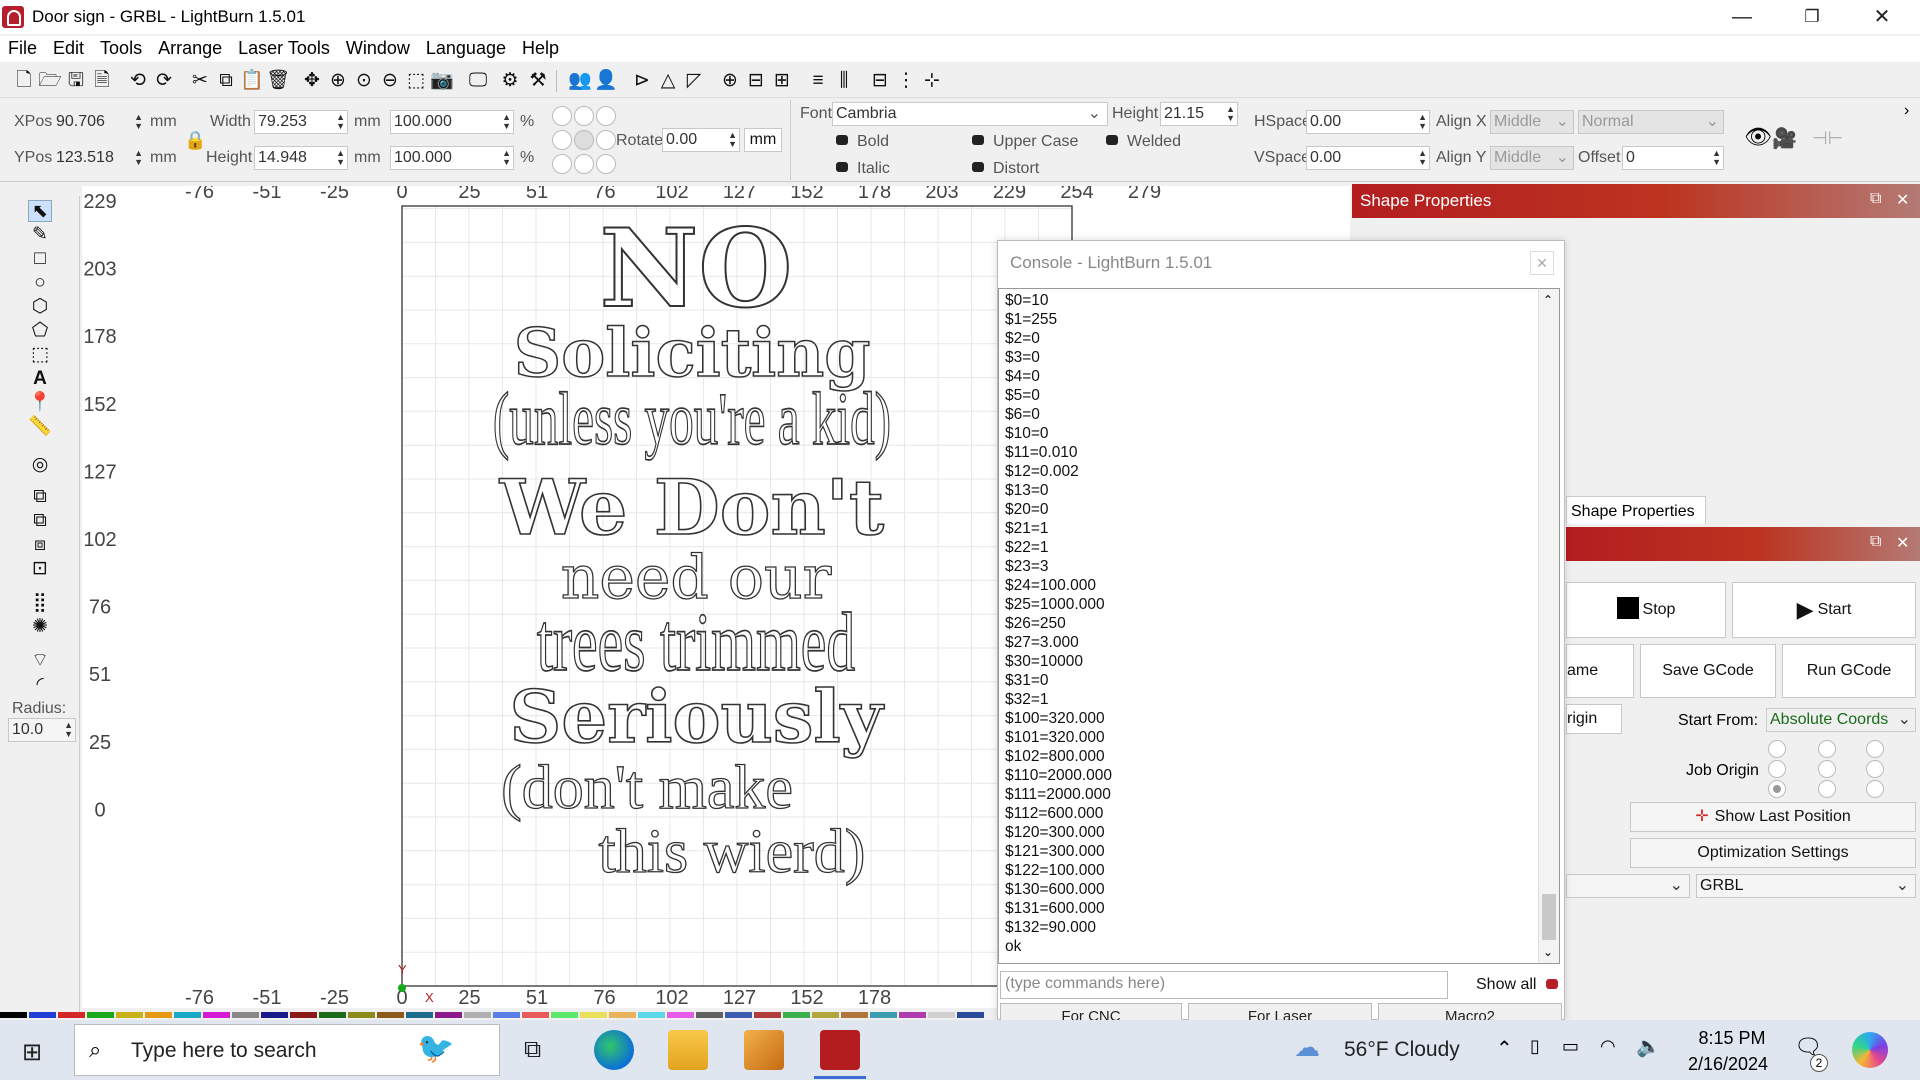 The image size is (1920, 1080). What do you see at coordinates (40, 685) in the screenshot?
I see `round-corner-icon: ◜` at bounding box center [40, 685].